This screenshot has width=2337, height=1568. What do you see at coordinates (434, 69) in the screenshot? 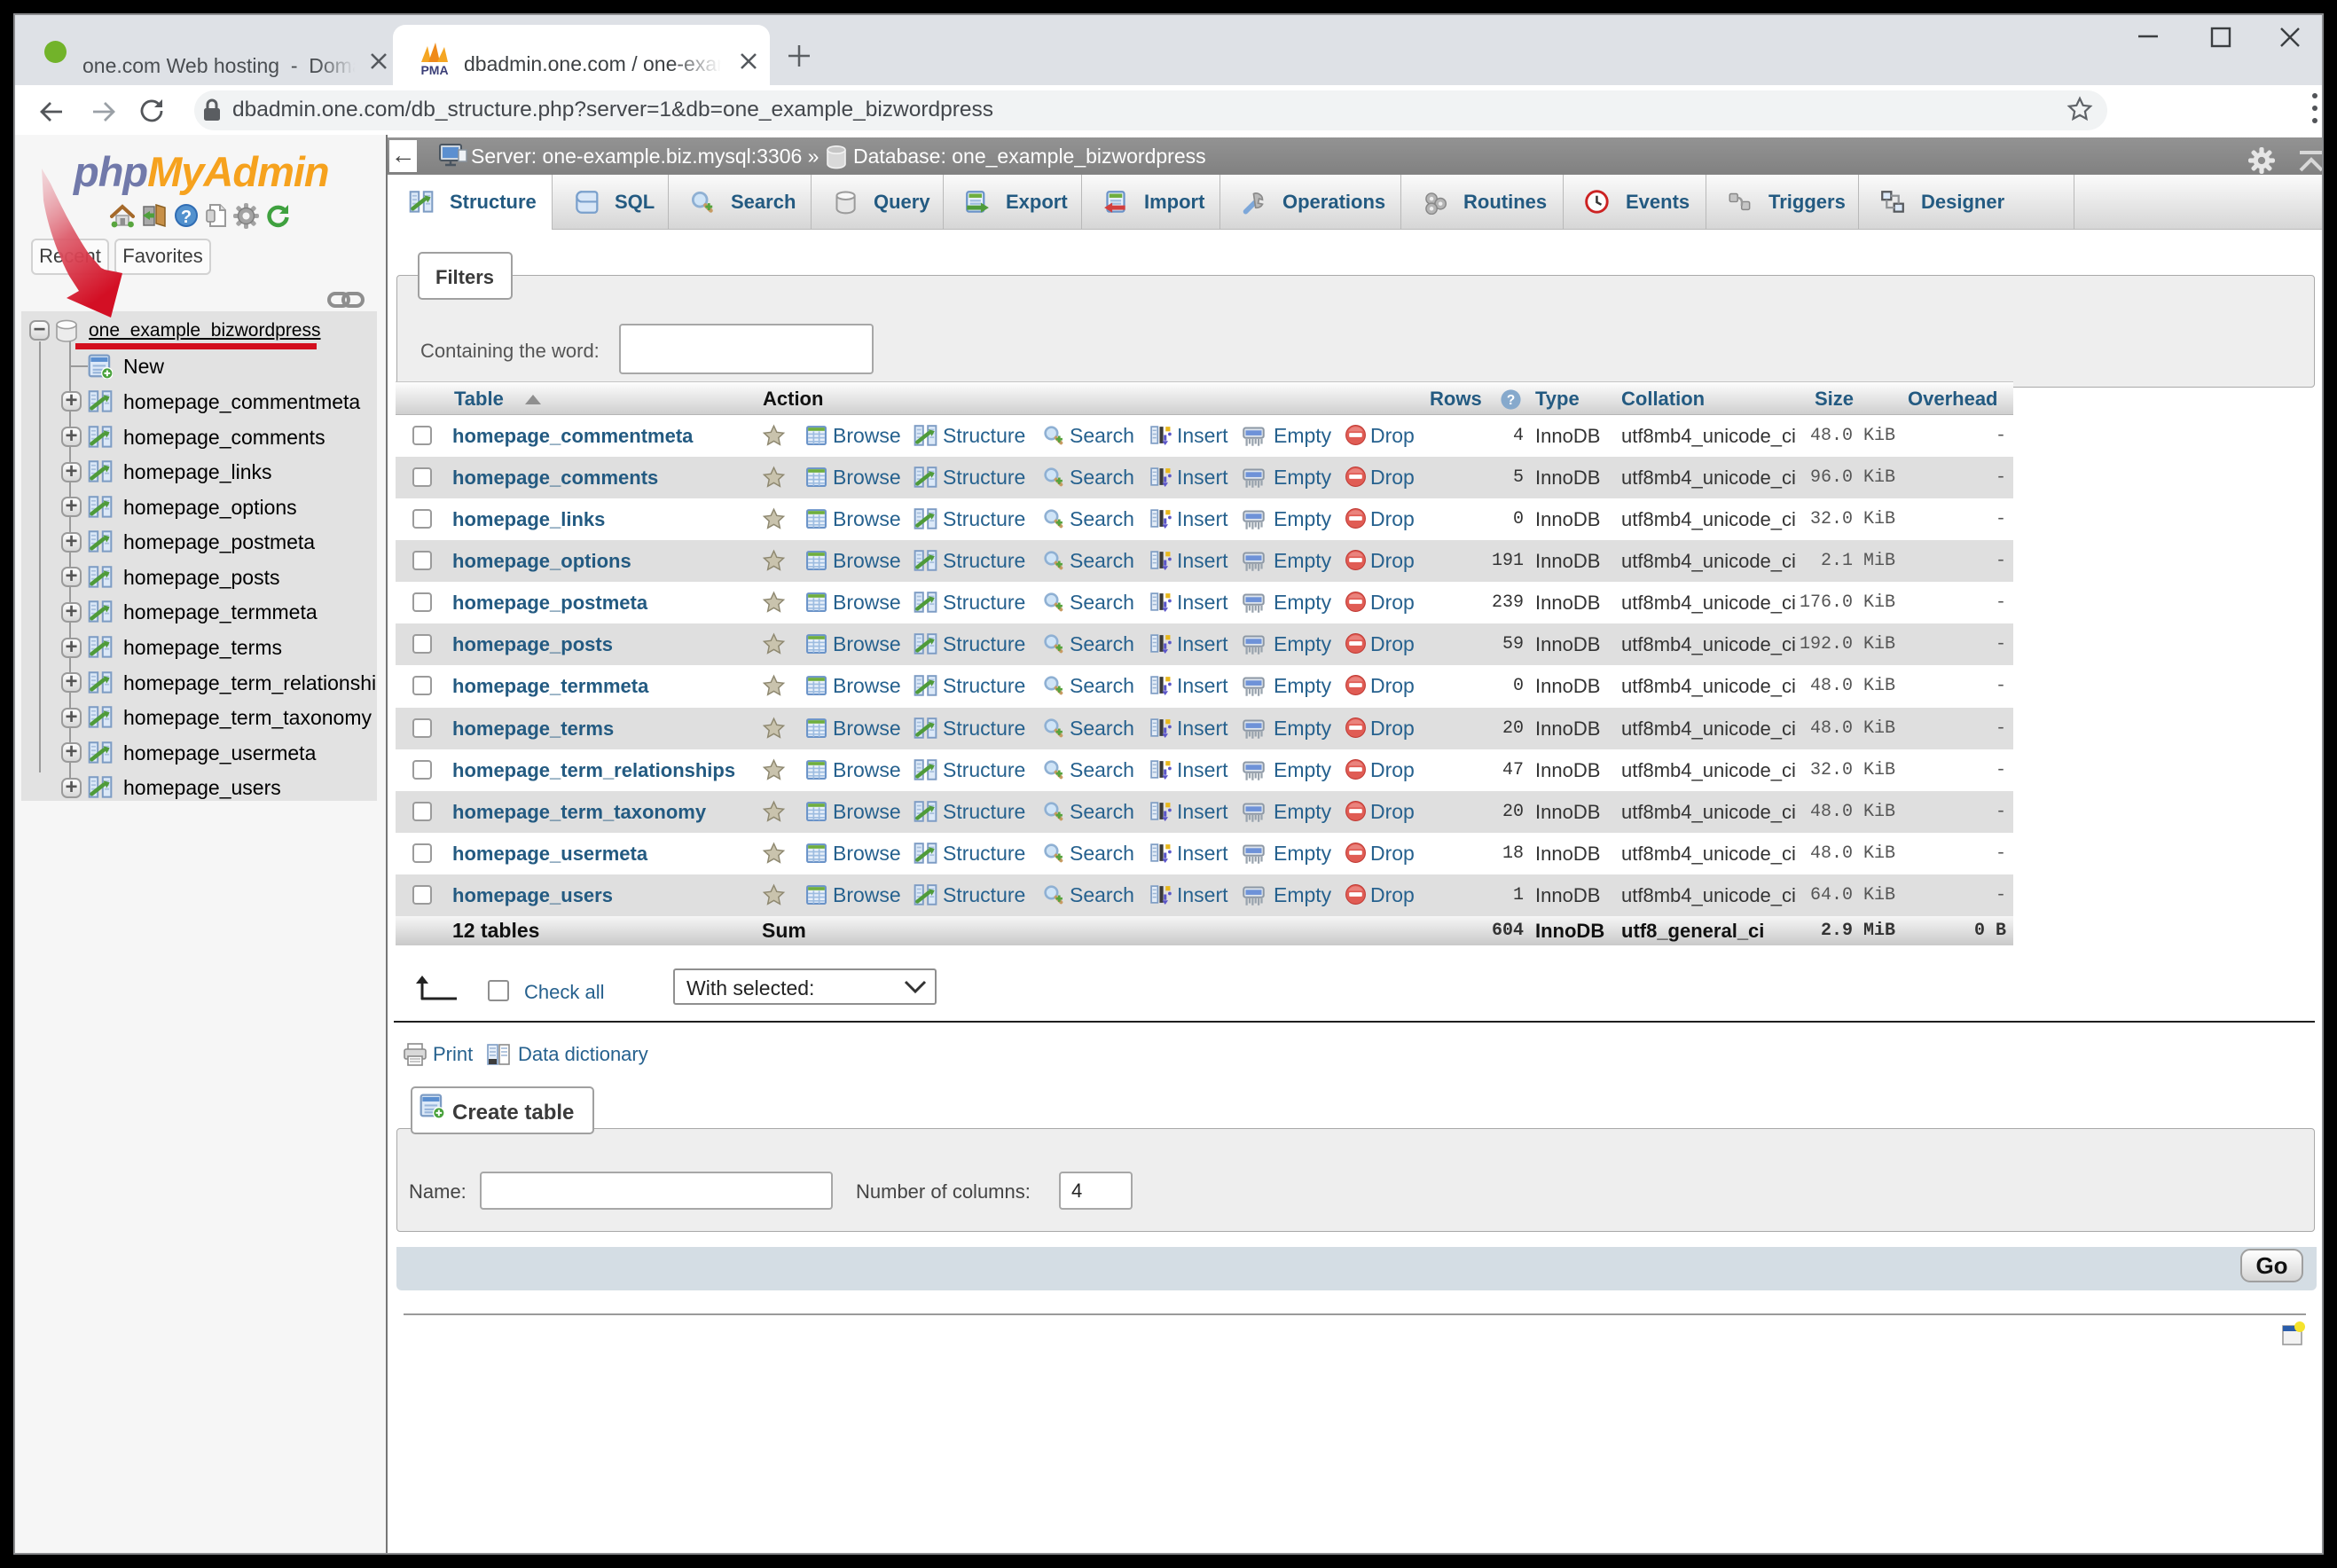
I see `svg-text: PMA` at bounding box center [434, 69].